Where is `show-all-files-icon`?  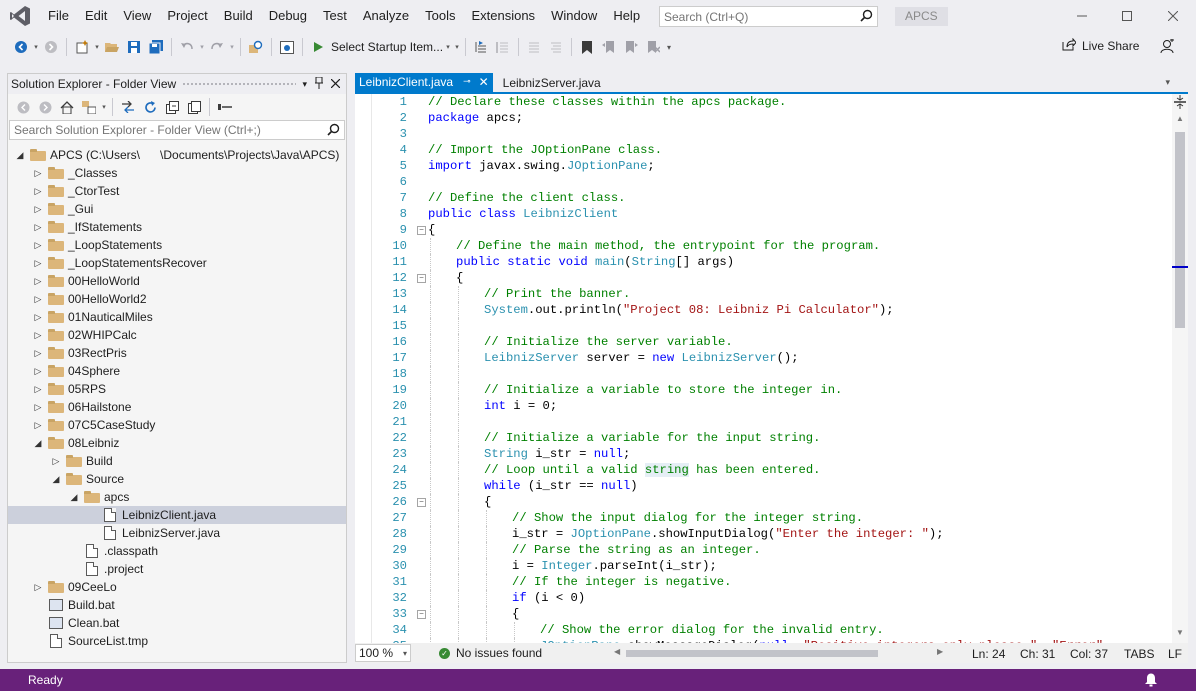
show-all-files-icon is located at coordinates (194, 107).